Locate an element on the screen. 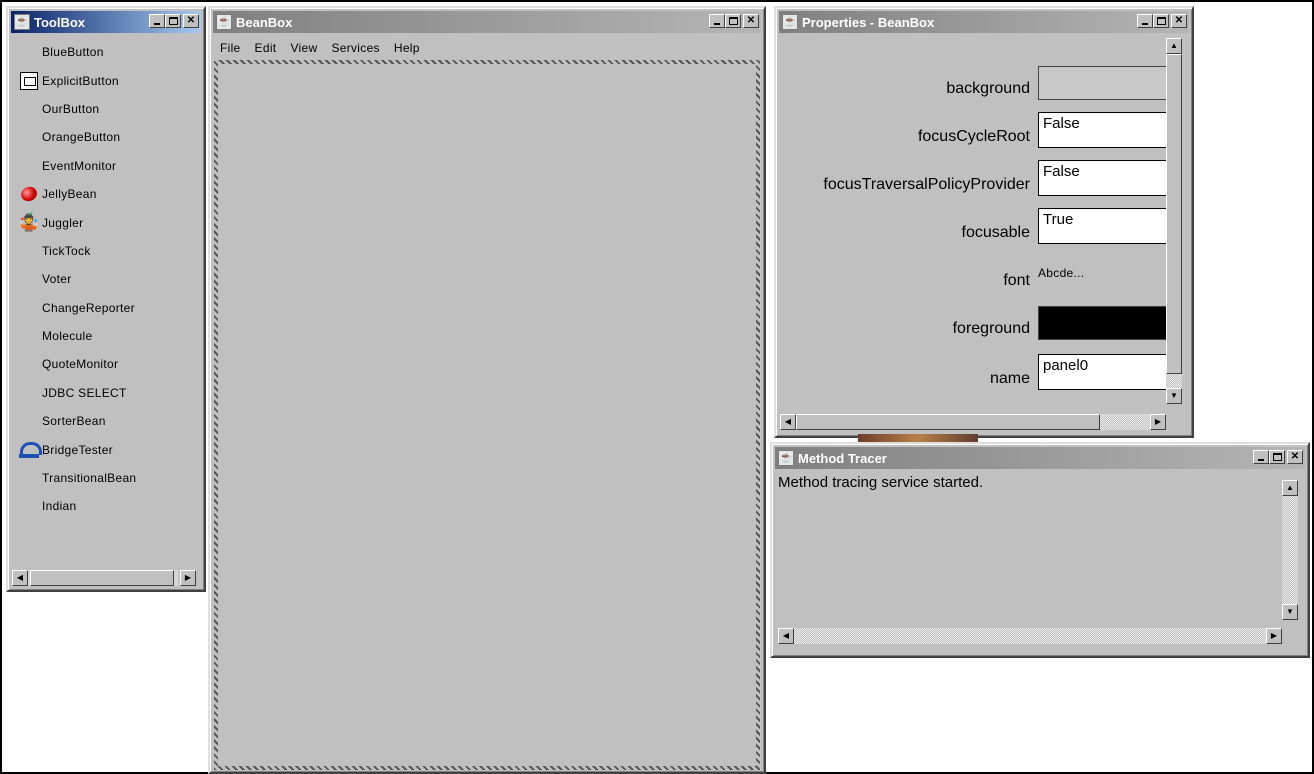 The width and height of the screenshot is (1314, 774). toolbox-item-label: TickTock is located at coordinates (66, 250).